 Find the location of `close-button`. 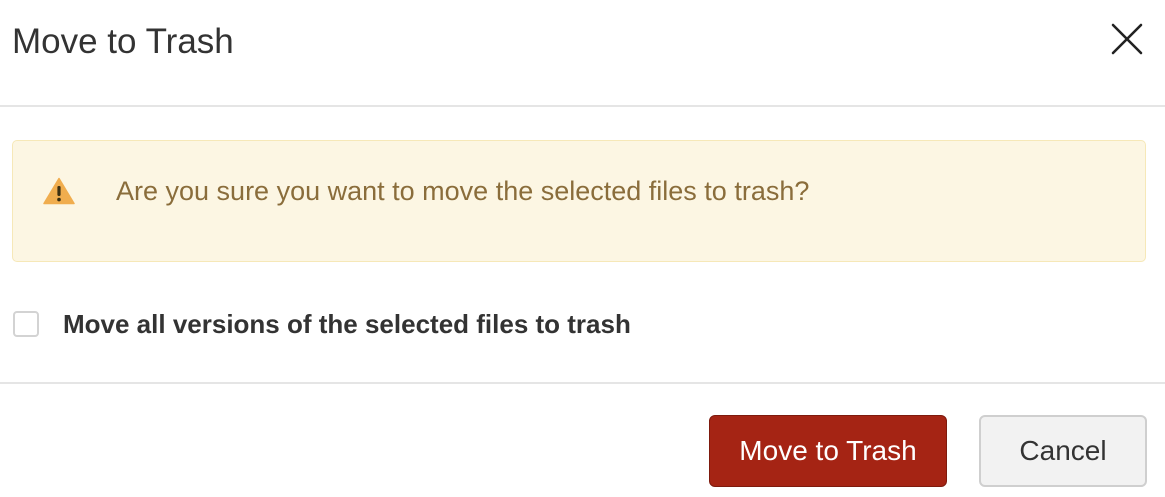

close-button is located at coordinates (1127, 39).